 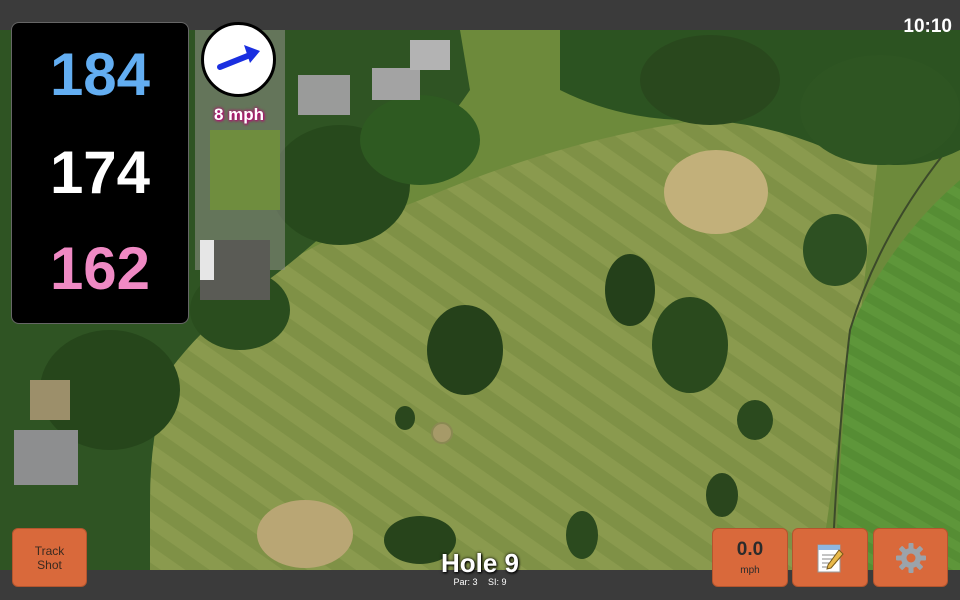 What do you see at coordinates (465, 582) in the screenshot?
I see `par-label: Par: 3` at bounding box center [465, 582].